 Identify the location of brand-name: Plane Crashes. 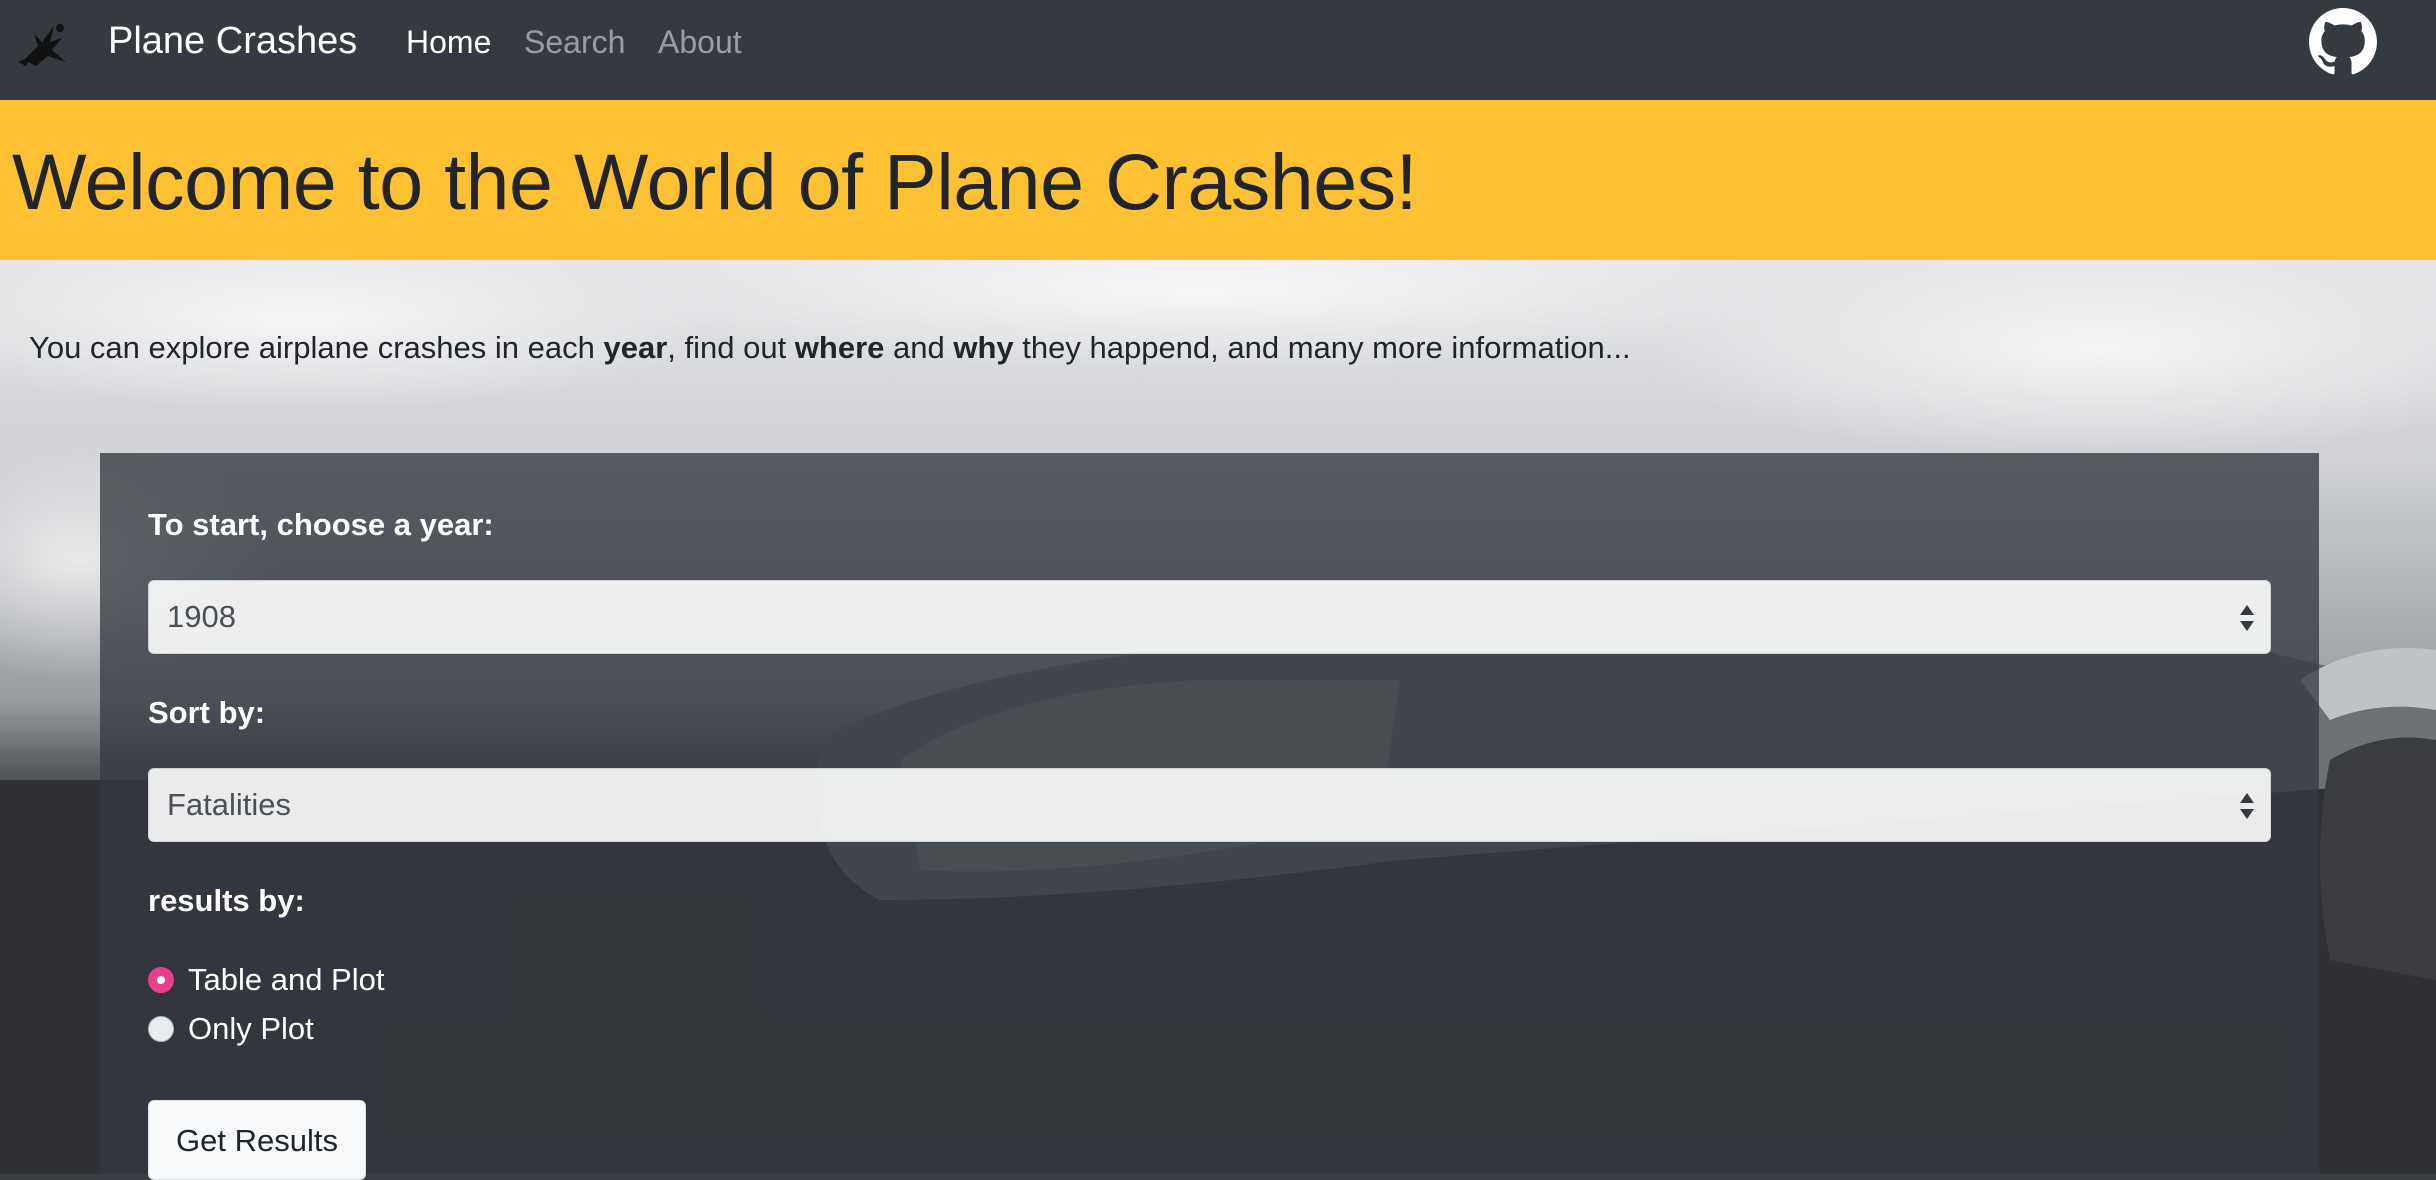
(232, 41).